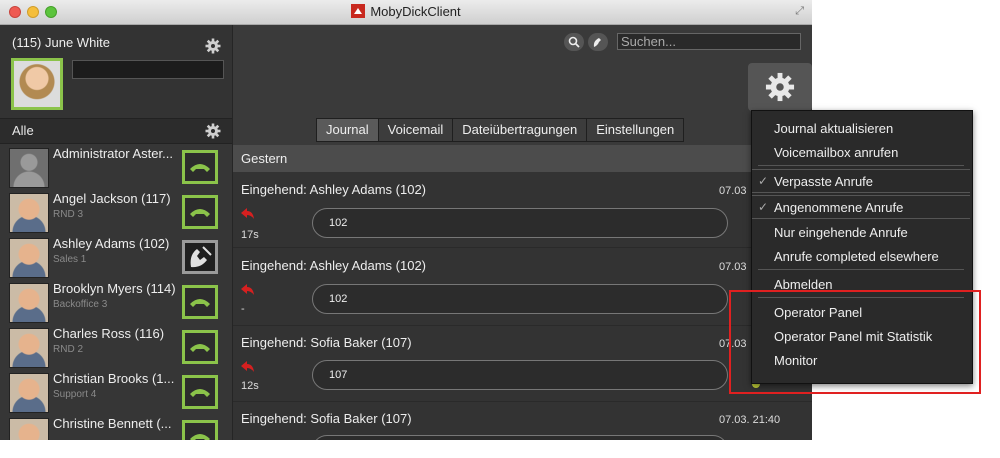 This screenshot has width=1000, height=458. I want to click on gear-icon, so click(780, 87).